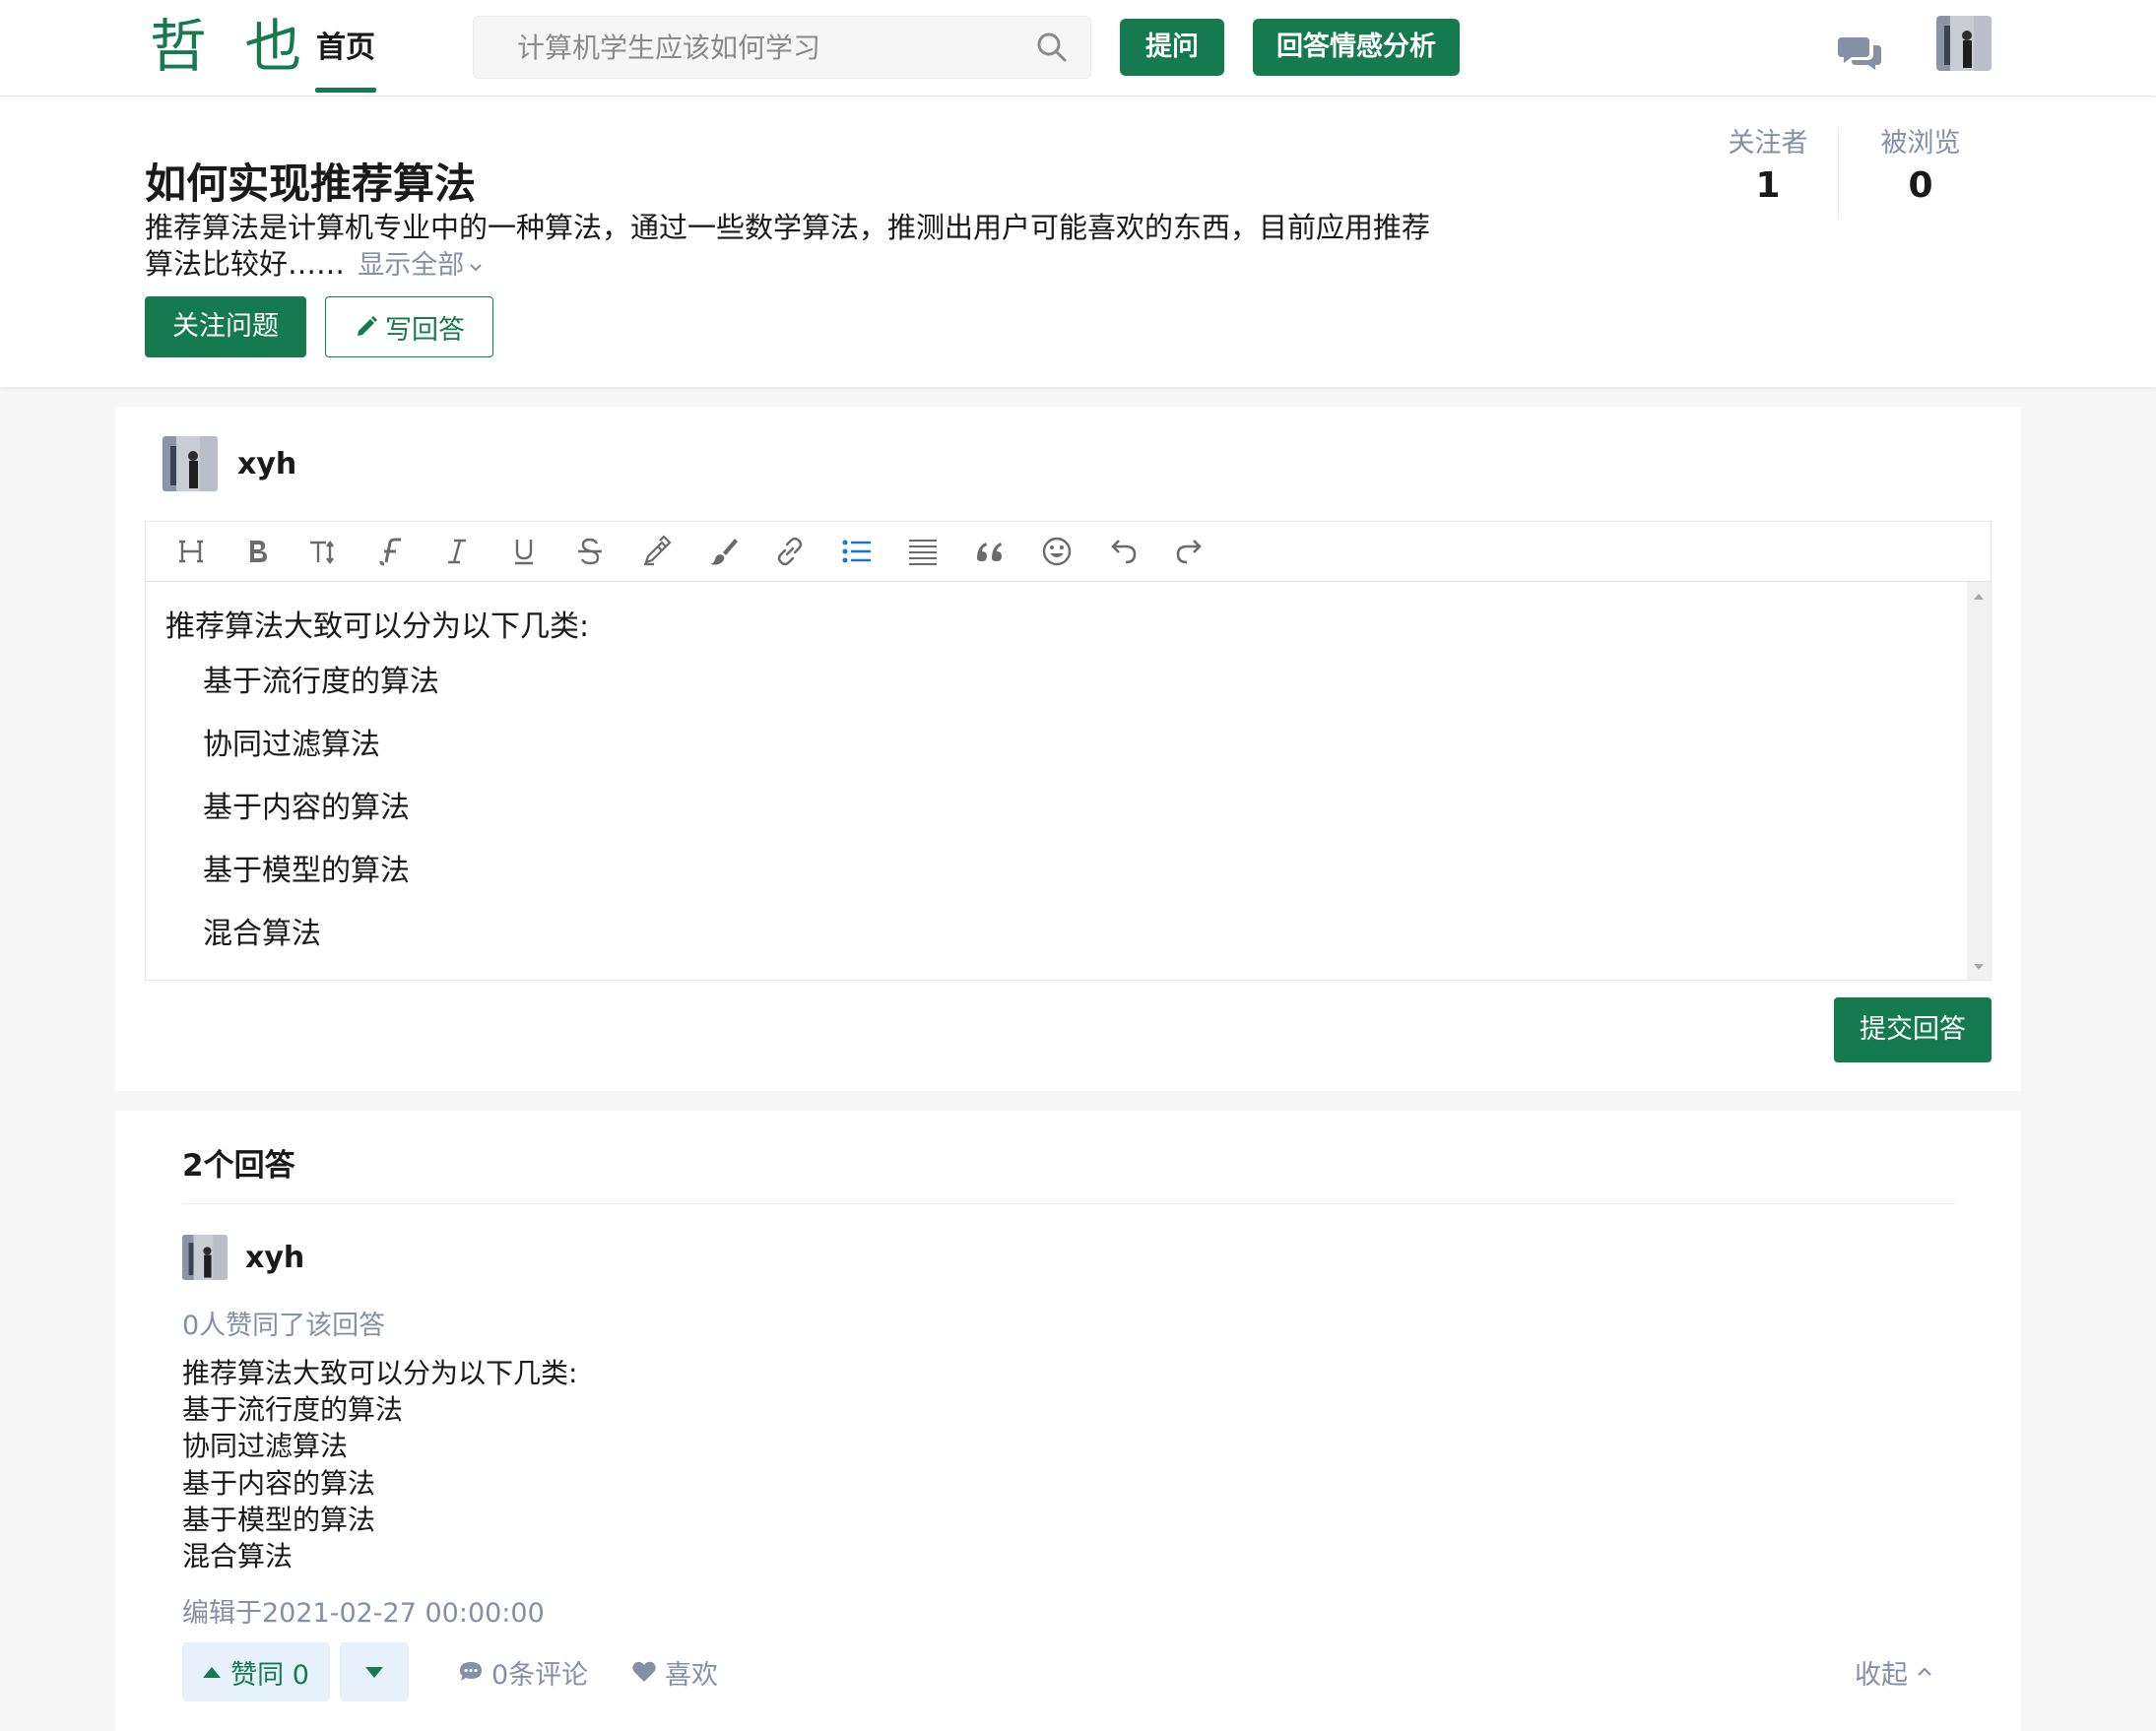 The height and width of the screenshot is (1731, 2156). Describe the element at coordinates (1882, 1675) in the screenshot. I see `collapse-label: 收起` at that location.